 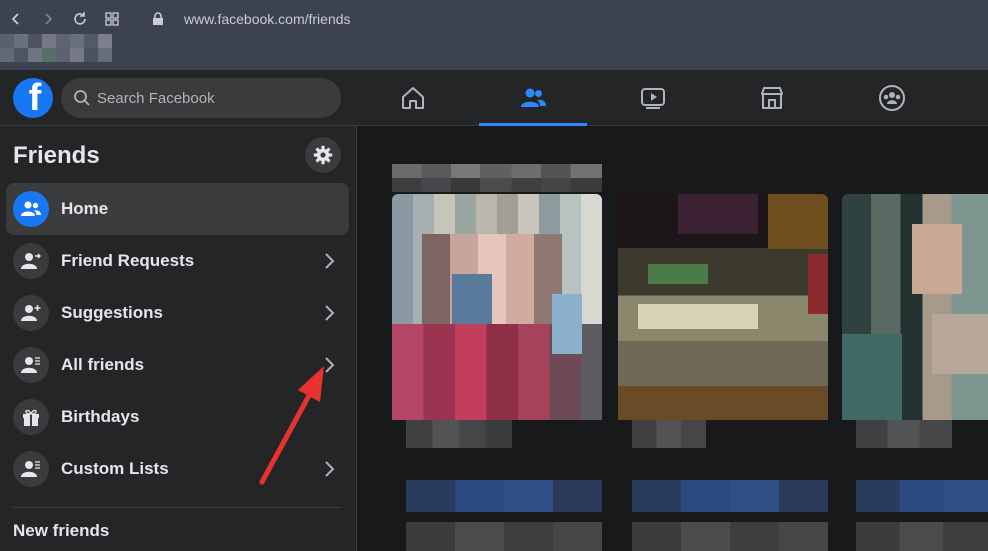 I want to click on tab-grid-icon, so click(x=112, y=19).